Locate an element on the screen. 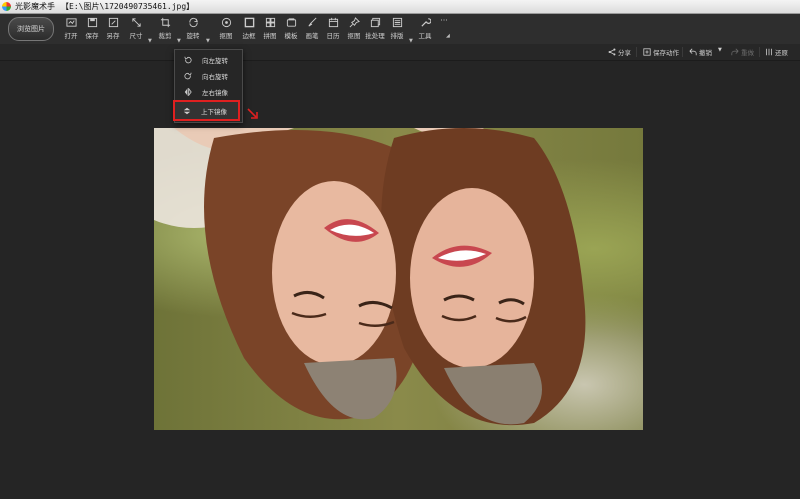 The height and width of the screenshot is (499, 800). menu-item-mirror-vertical: 上下镜像 is located at coordinates (206, 110).